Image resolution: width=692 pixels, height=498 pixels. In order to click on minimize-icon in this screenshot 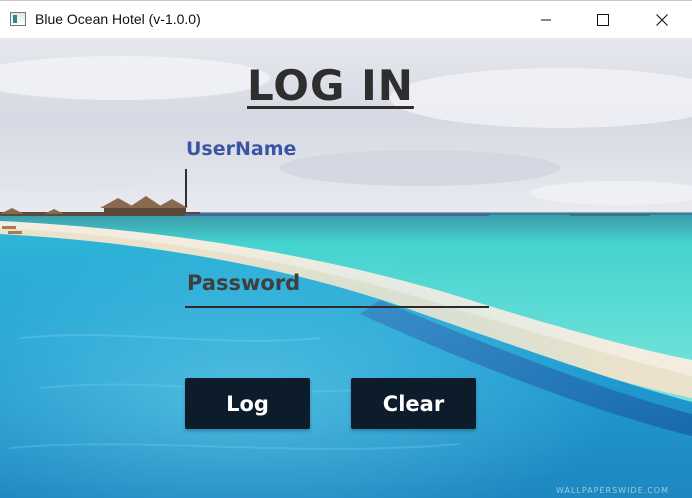, I will do `click(546, 19)`.